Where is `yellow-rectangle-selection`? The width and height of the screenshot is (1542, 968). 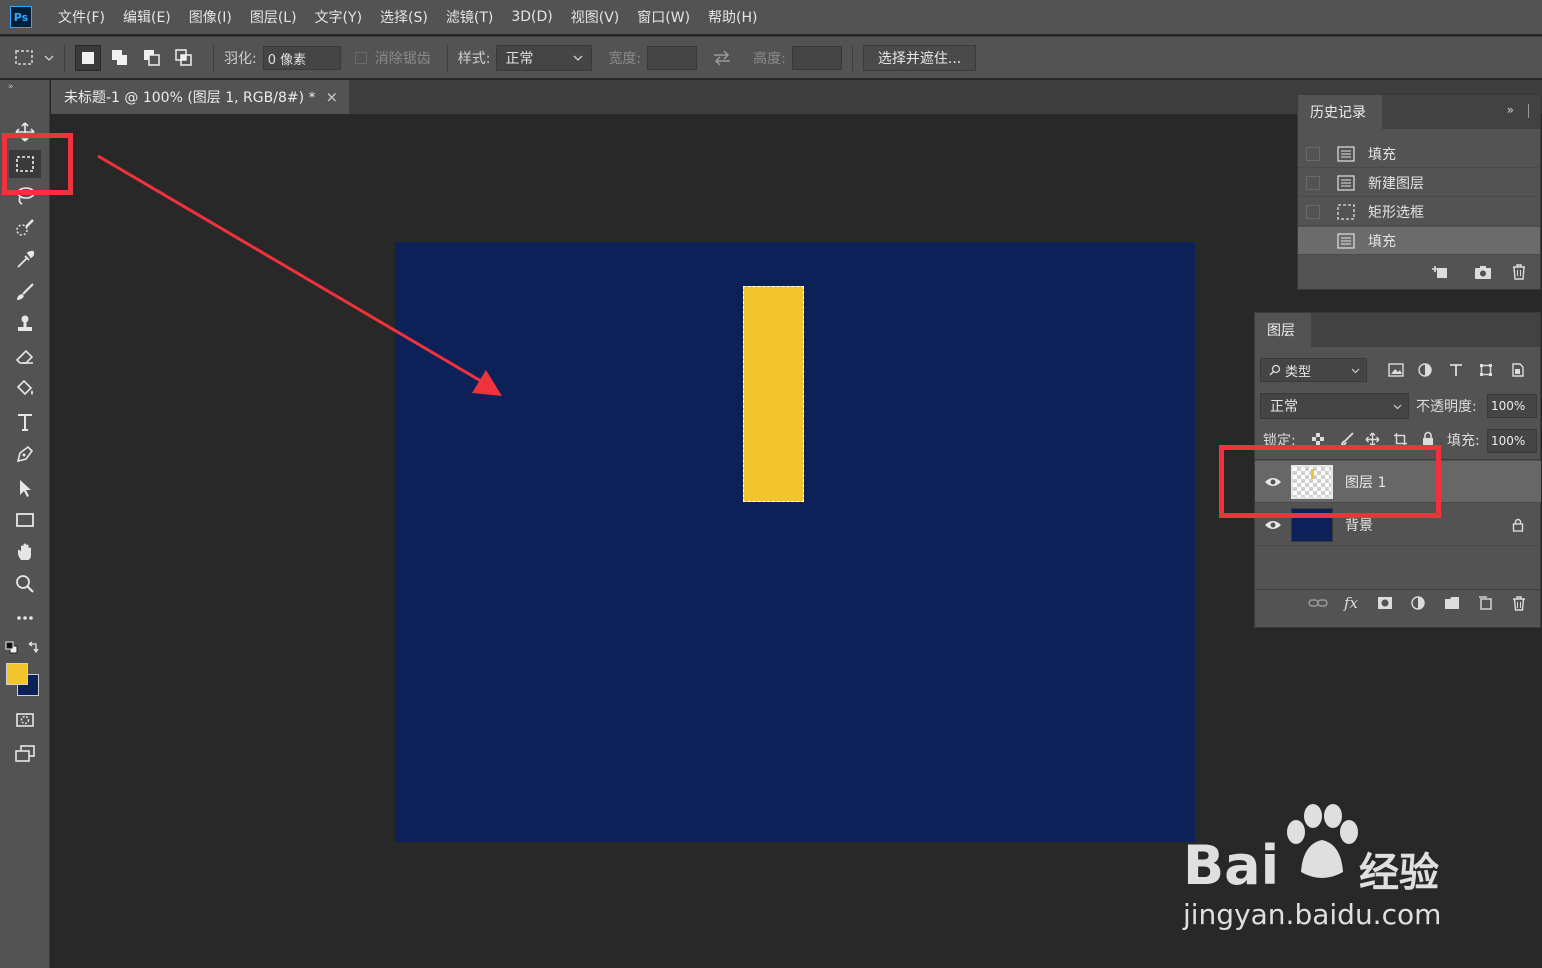 yellow-rectangle-selection is located at coordinates (773, 394).